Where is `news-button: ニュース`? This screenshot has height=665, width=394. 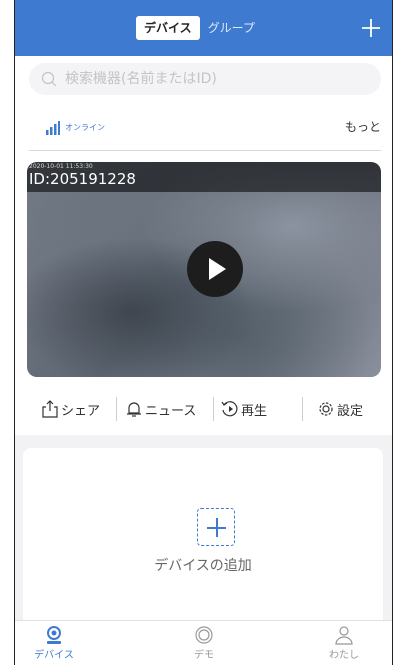 news-button: ニュース is located at coordinates (160, 409).